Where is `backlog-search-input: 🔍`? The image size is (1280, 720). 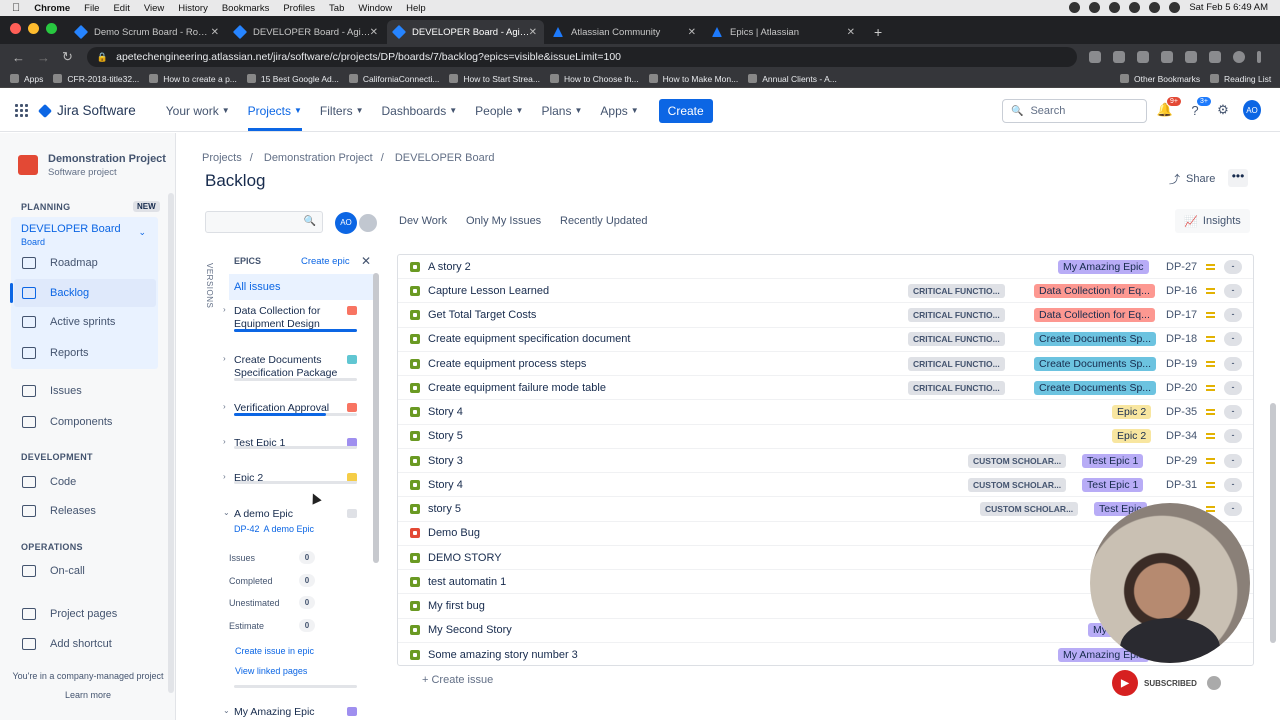
backlog-search-input: 🔍 is located at coordinates (264, 222).